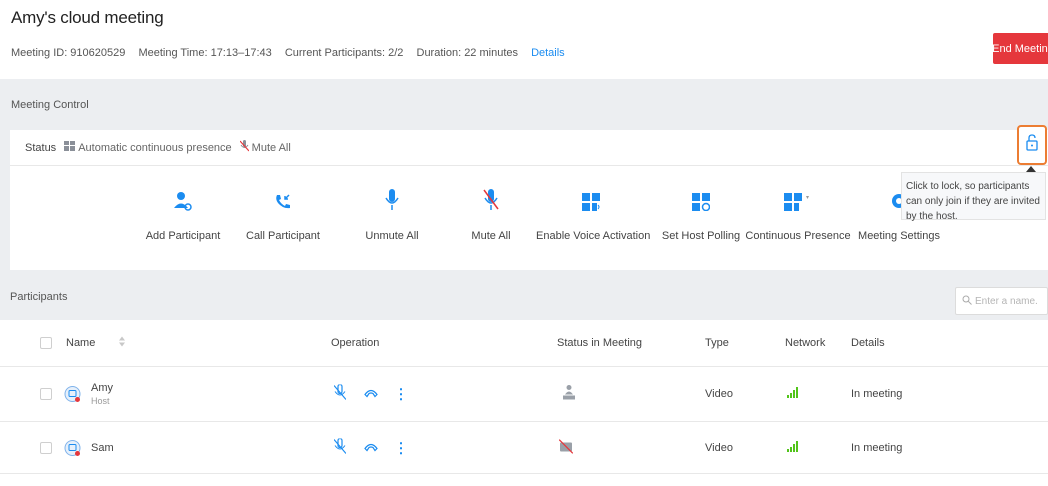  Describe the element at coordinates (155, 147) in the screenshot. I see `status-presence: Automatic continuous presence` at that location.